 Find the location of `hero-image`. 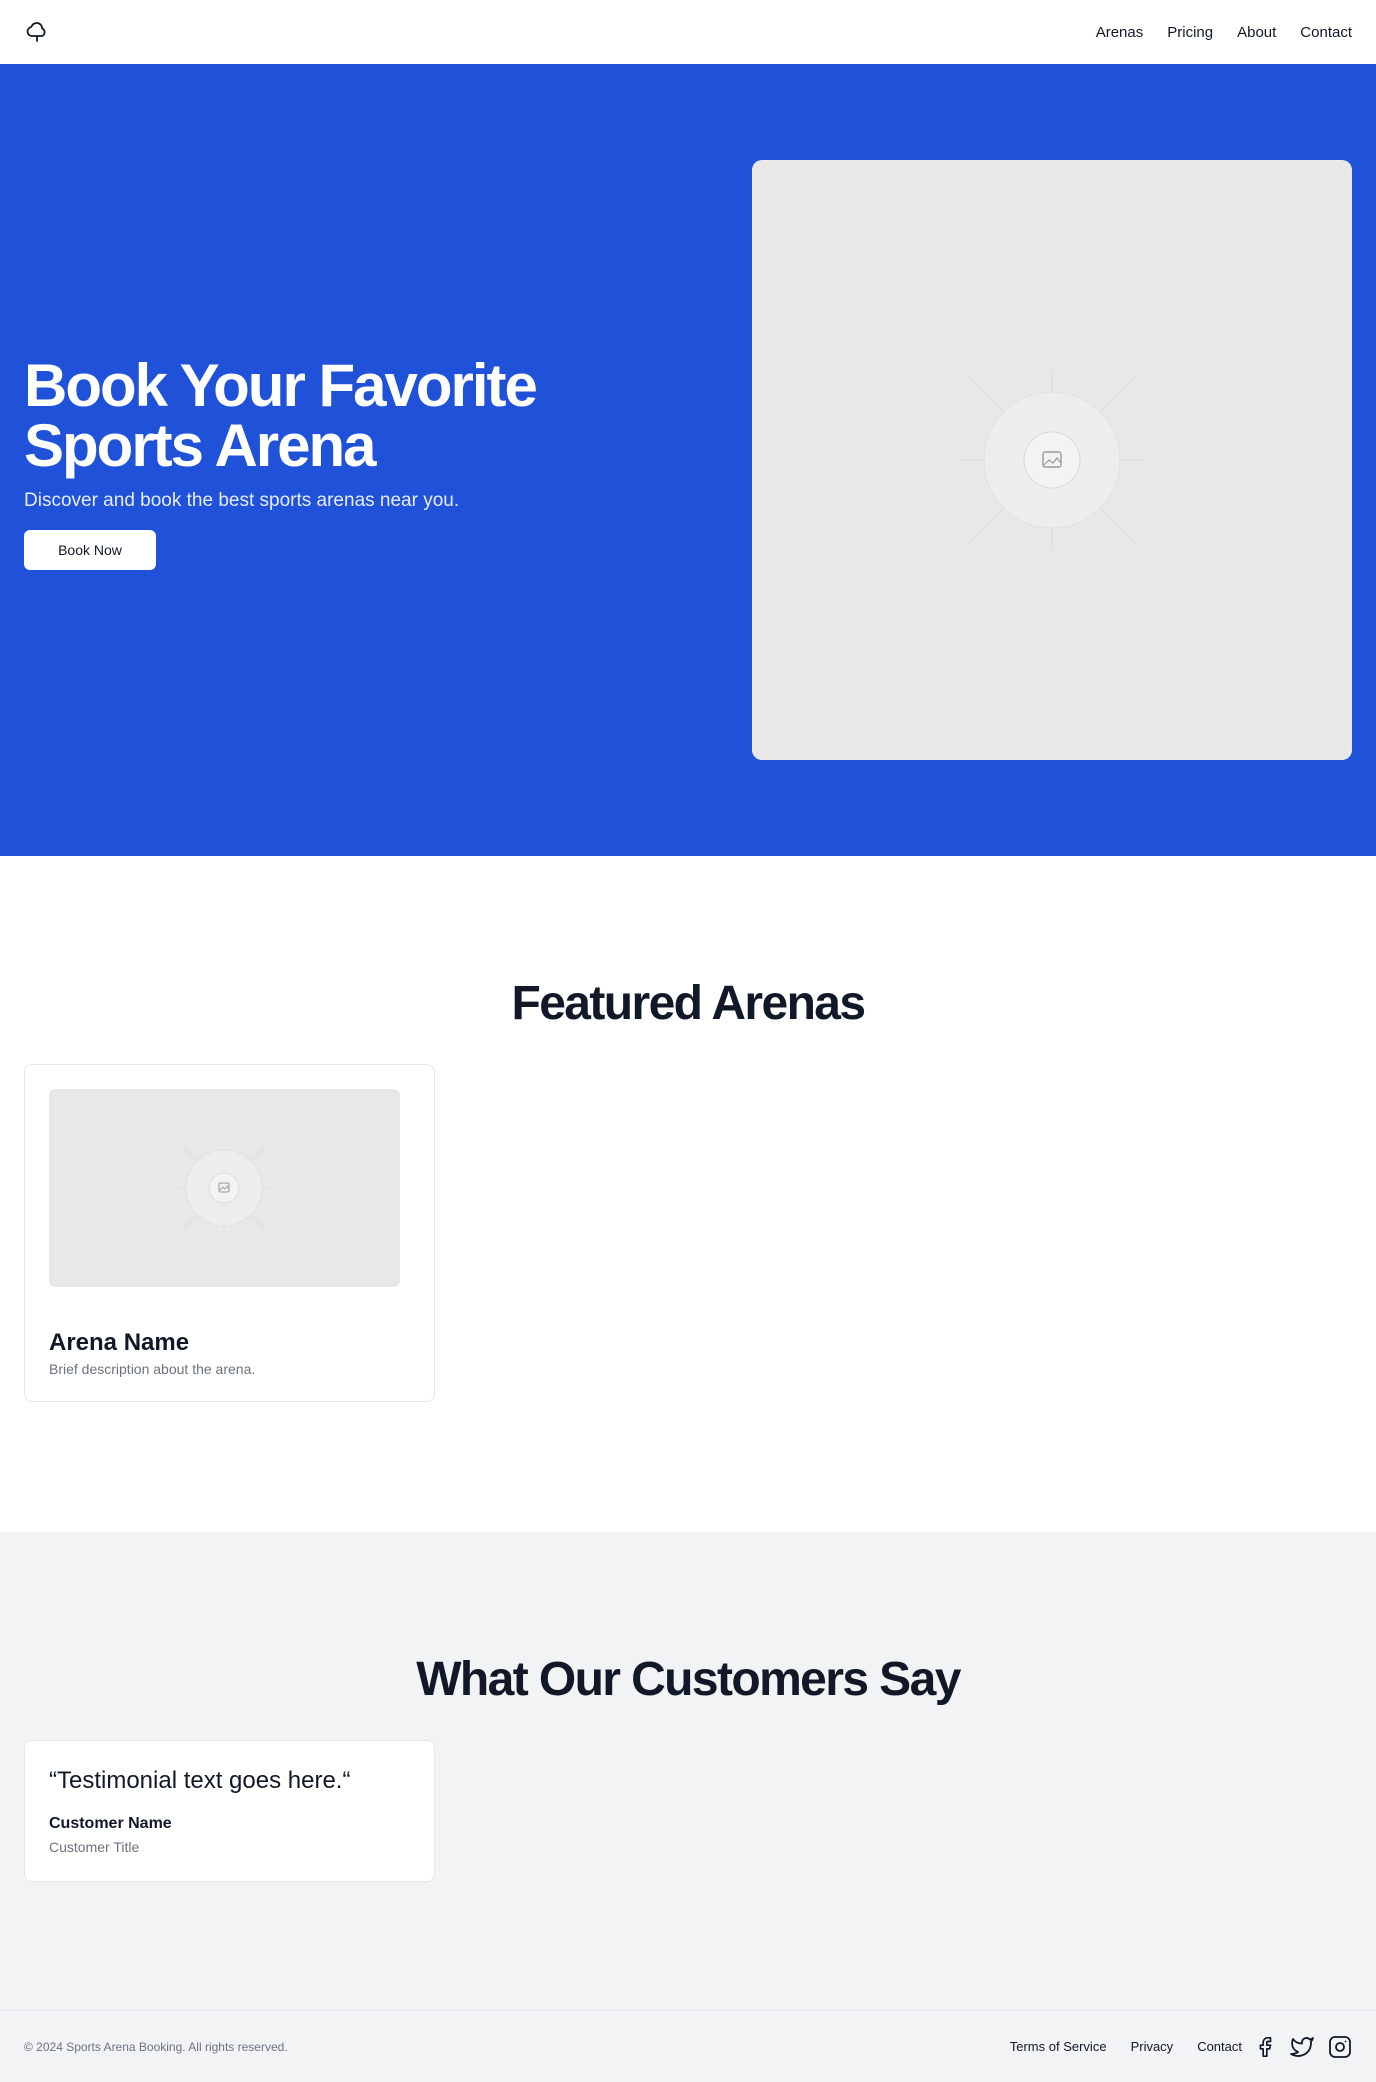

hero-image is located at coordinates (1052, 460).